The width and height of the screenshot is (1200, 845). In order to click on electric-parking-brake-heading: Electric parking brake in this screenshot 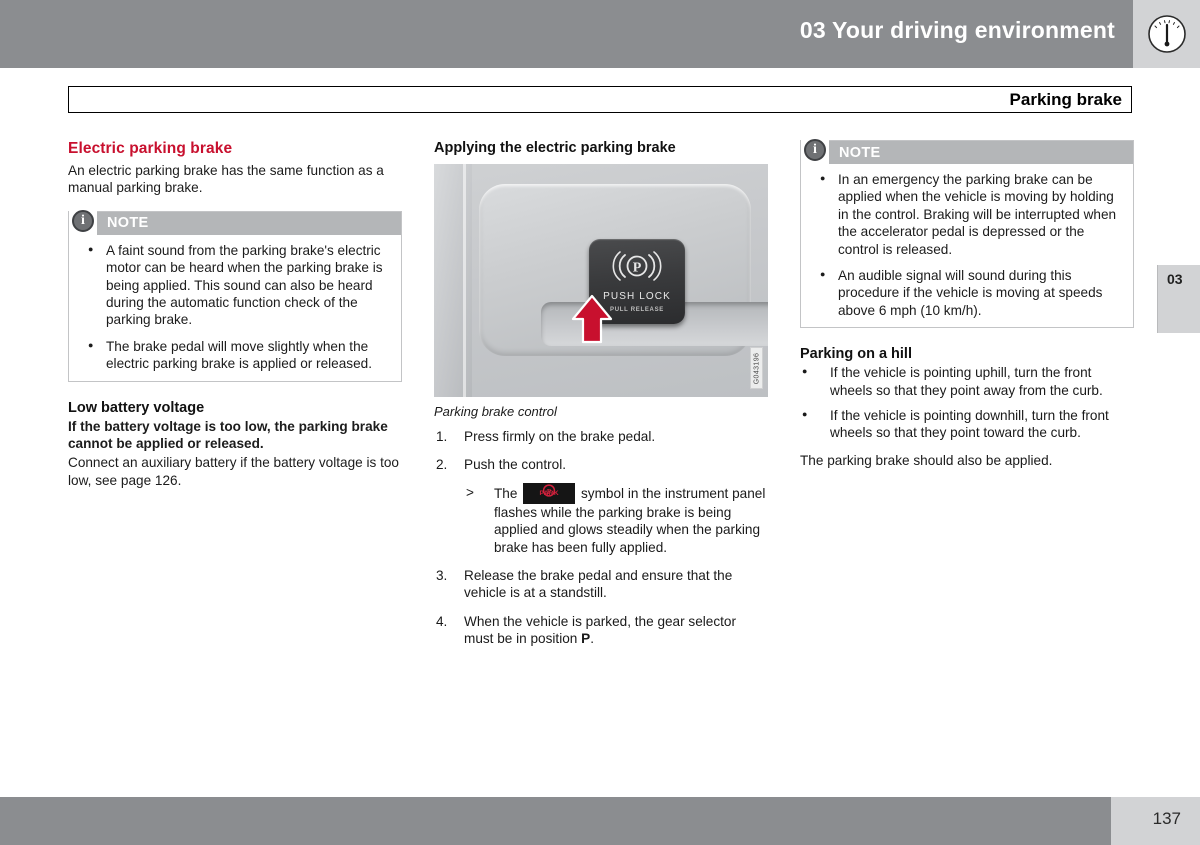, I will do `click(150, 148)`.